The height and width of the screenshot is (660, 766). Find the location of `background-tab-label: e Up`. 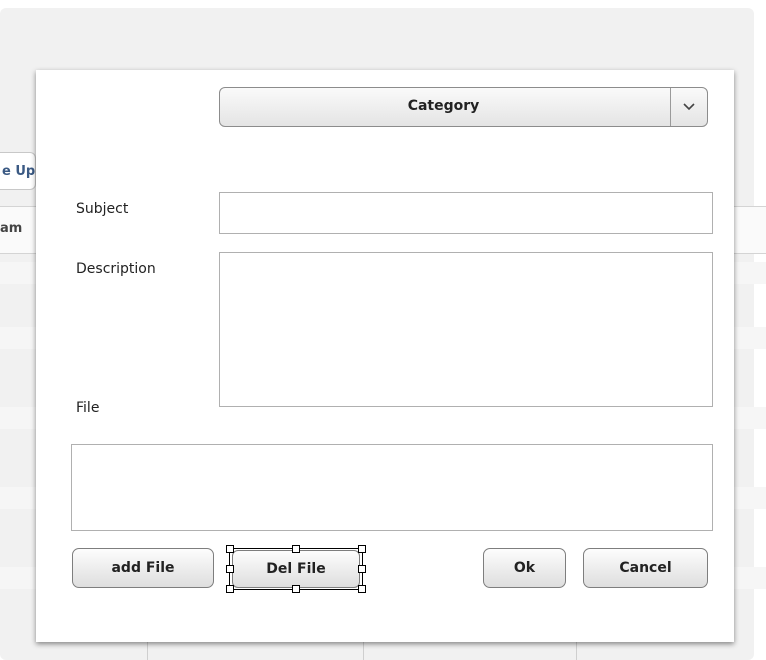

background-tab-label: e Up is located at coordinates (19, 171).